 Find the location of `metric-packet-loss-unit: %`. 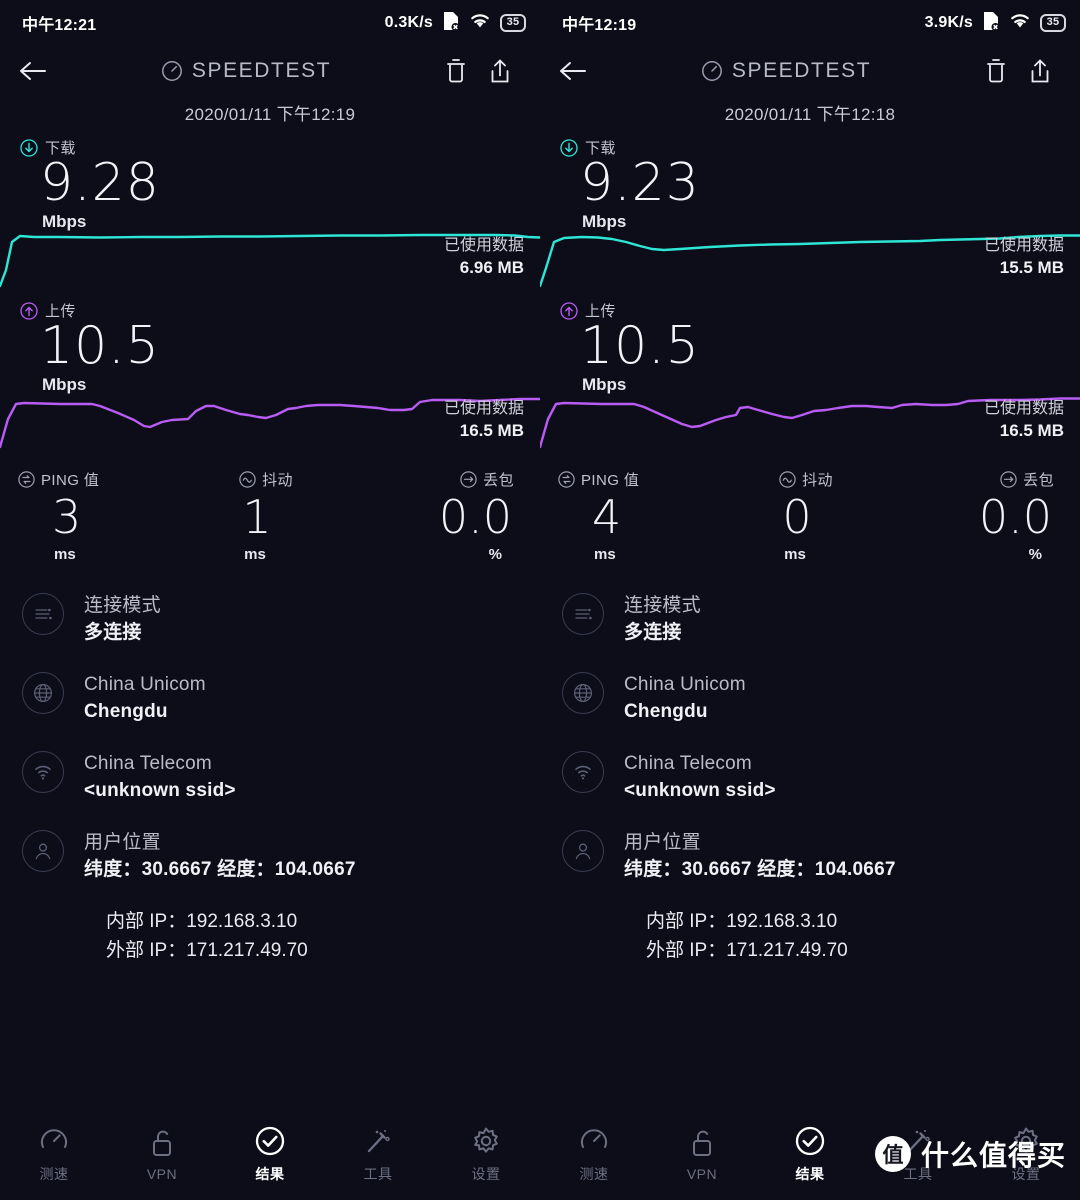

metric-packet-loss-unit: % is located at coordinates (1035, 554).